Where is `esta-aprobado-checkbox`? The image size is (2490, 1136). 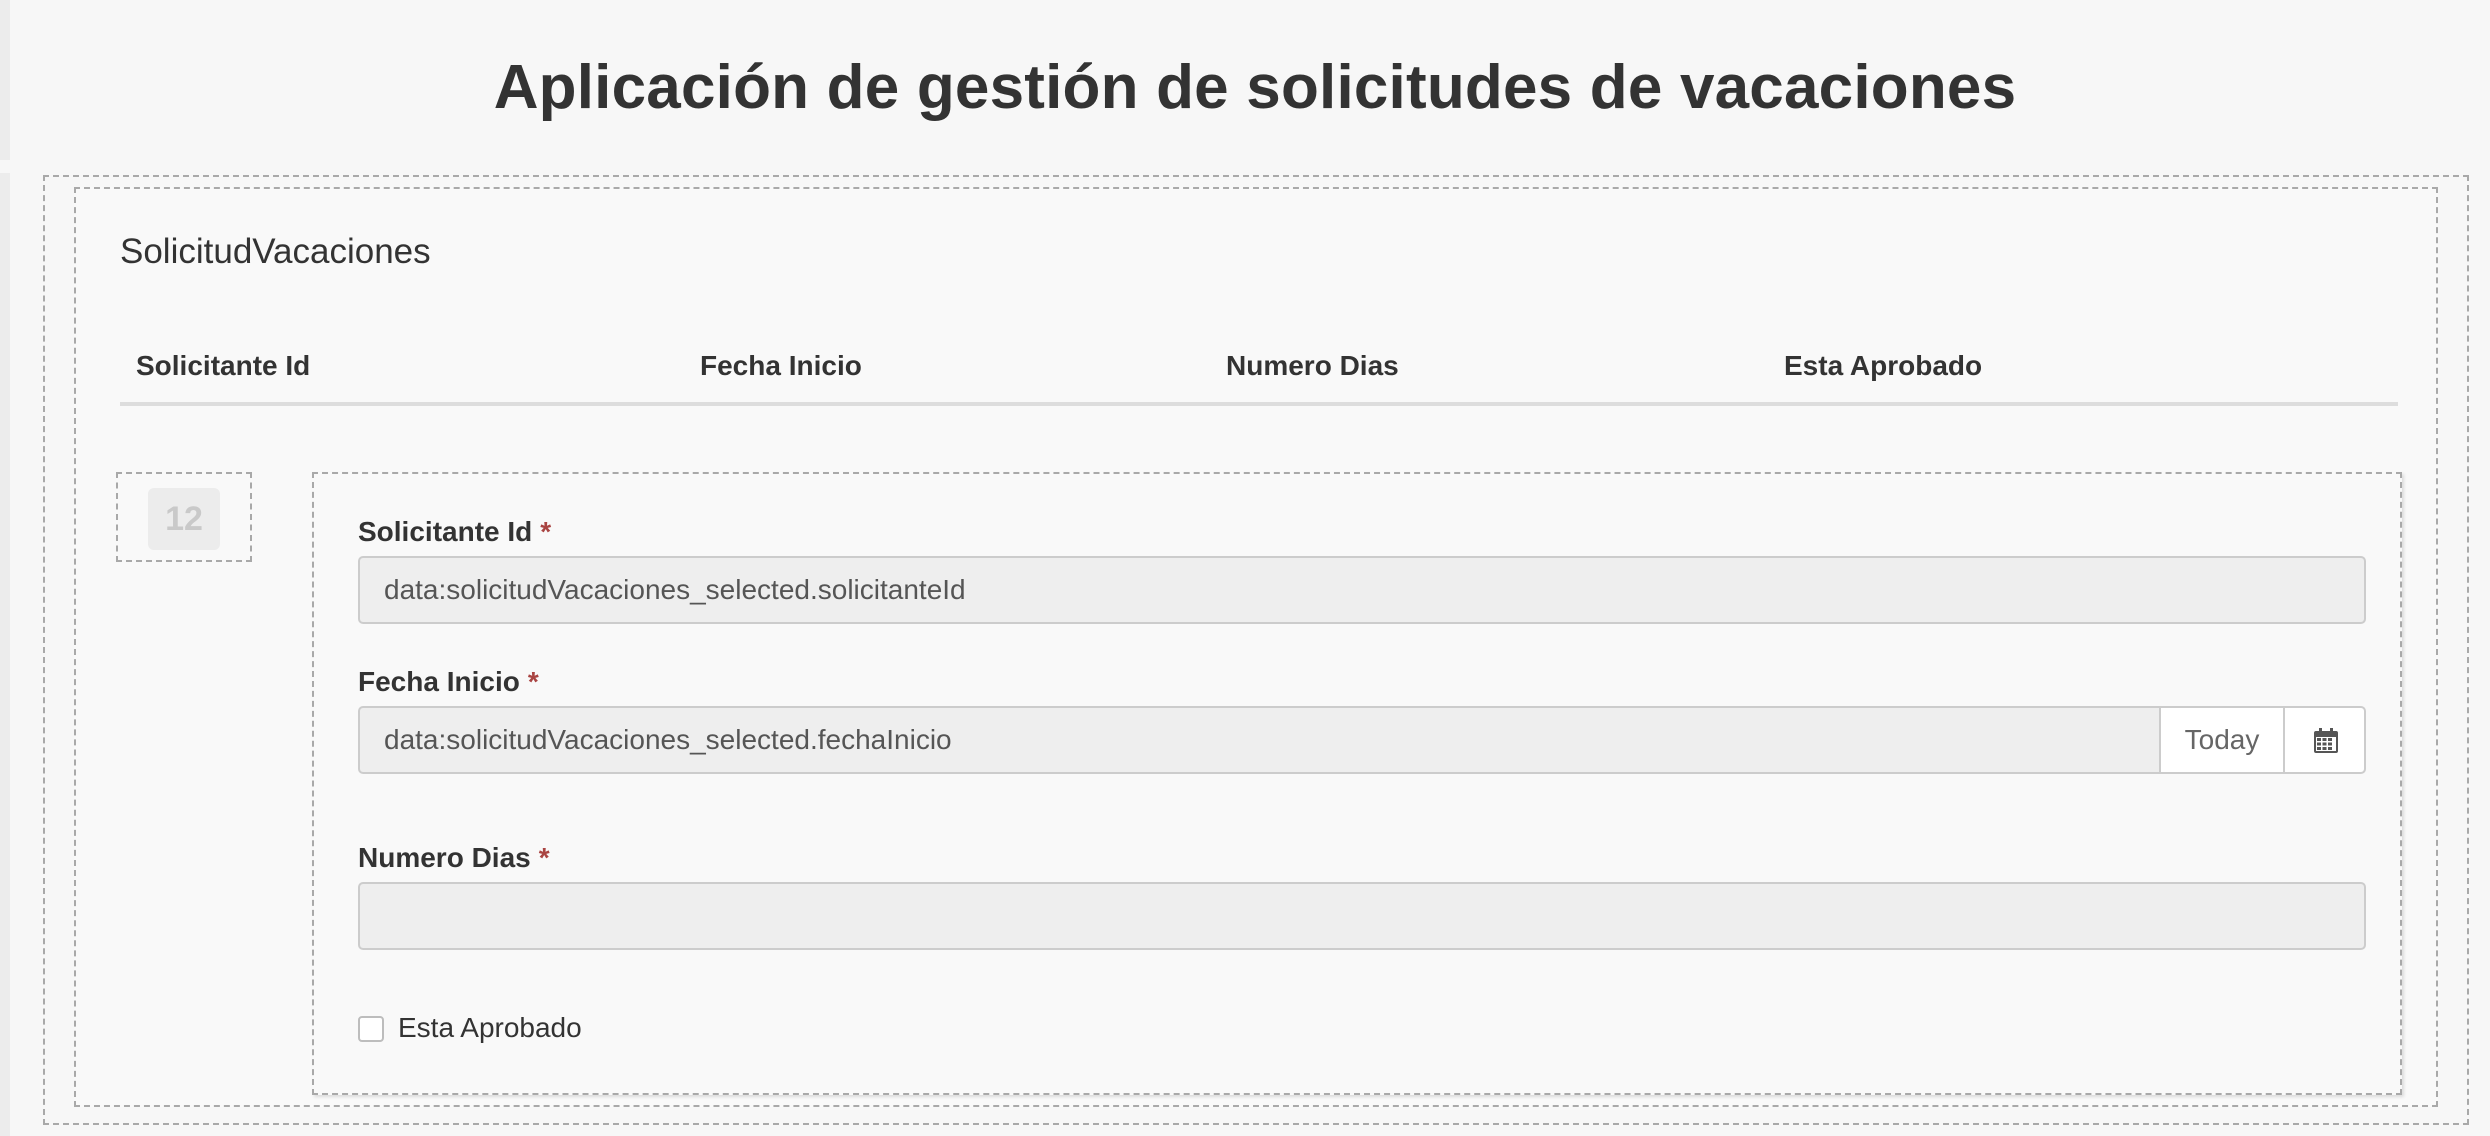 esta-aprobado-checkbox is located at coordinates (371, 1029).